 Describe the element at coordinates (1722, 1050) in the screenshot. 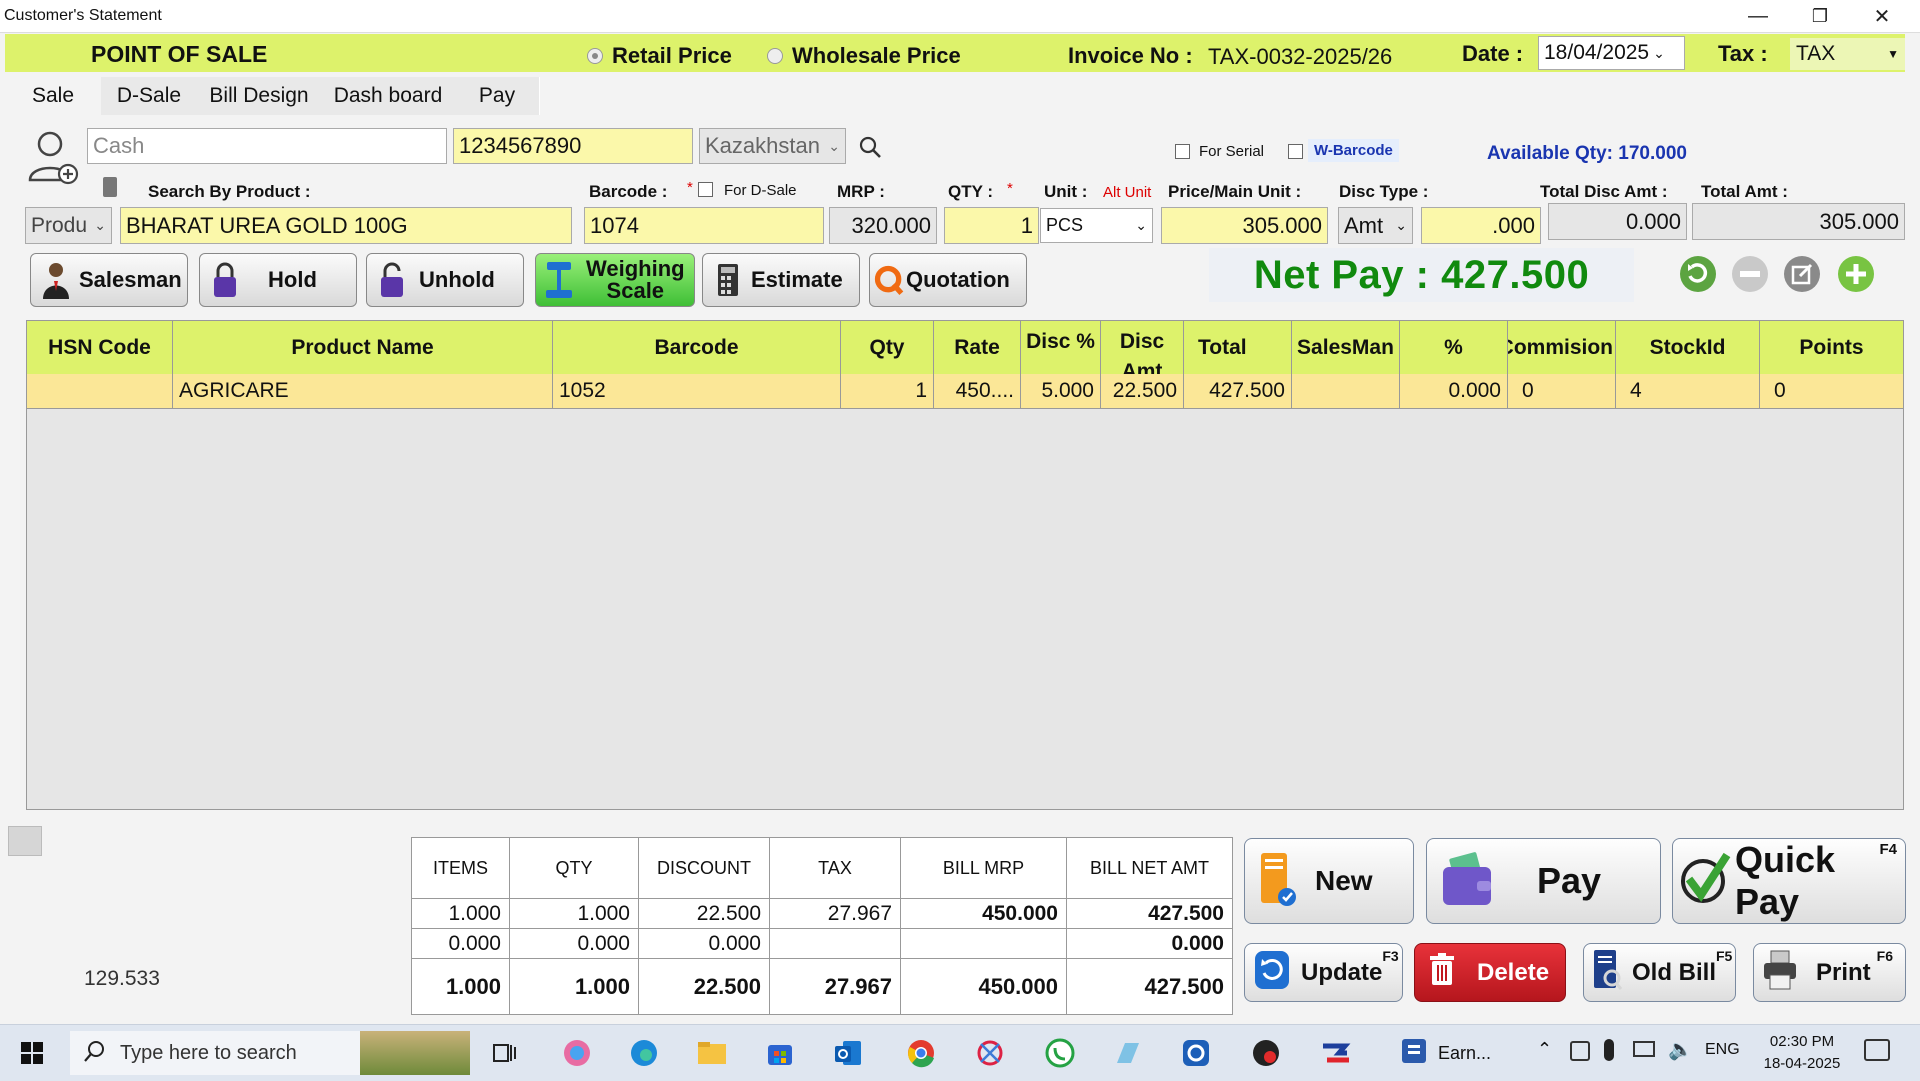

I see `language-indicator: ENG` at that location.